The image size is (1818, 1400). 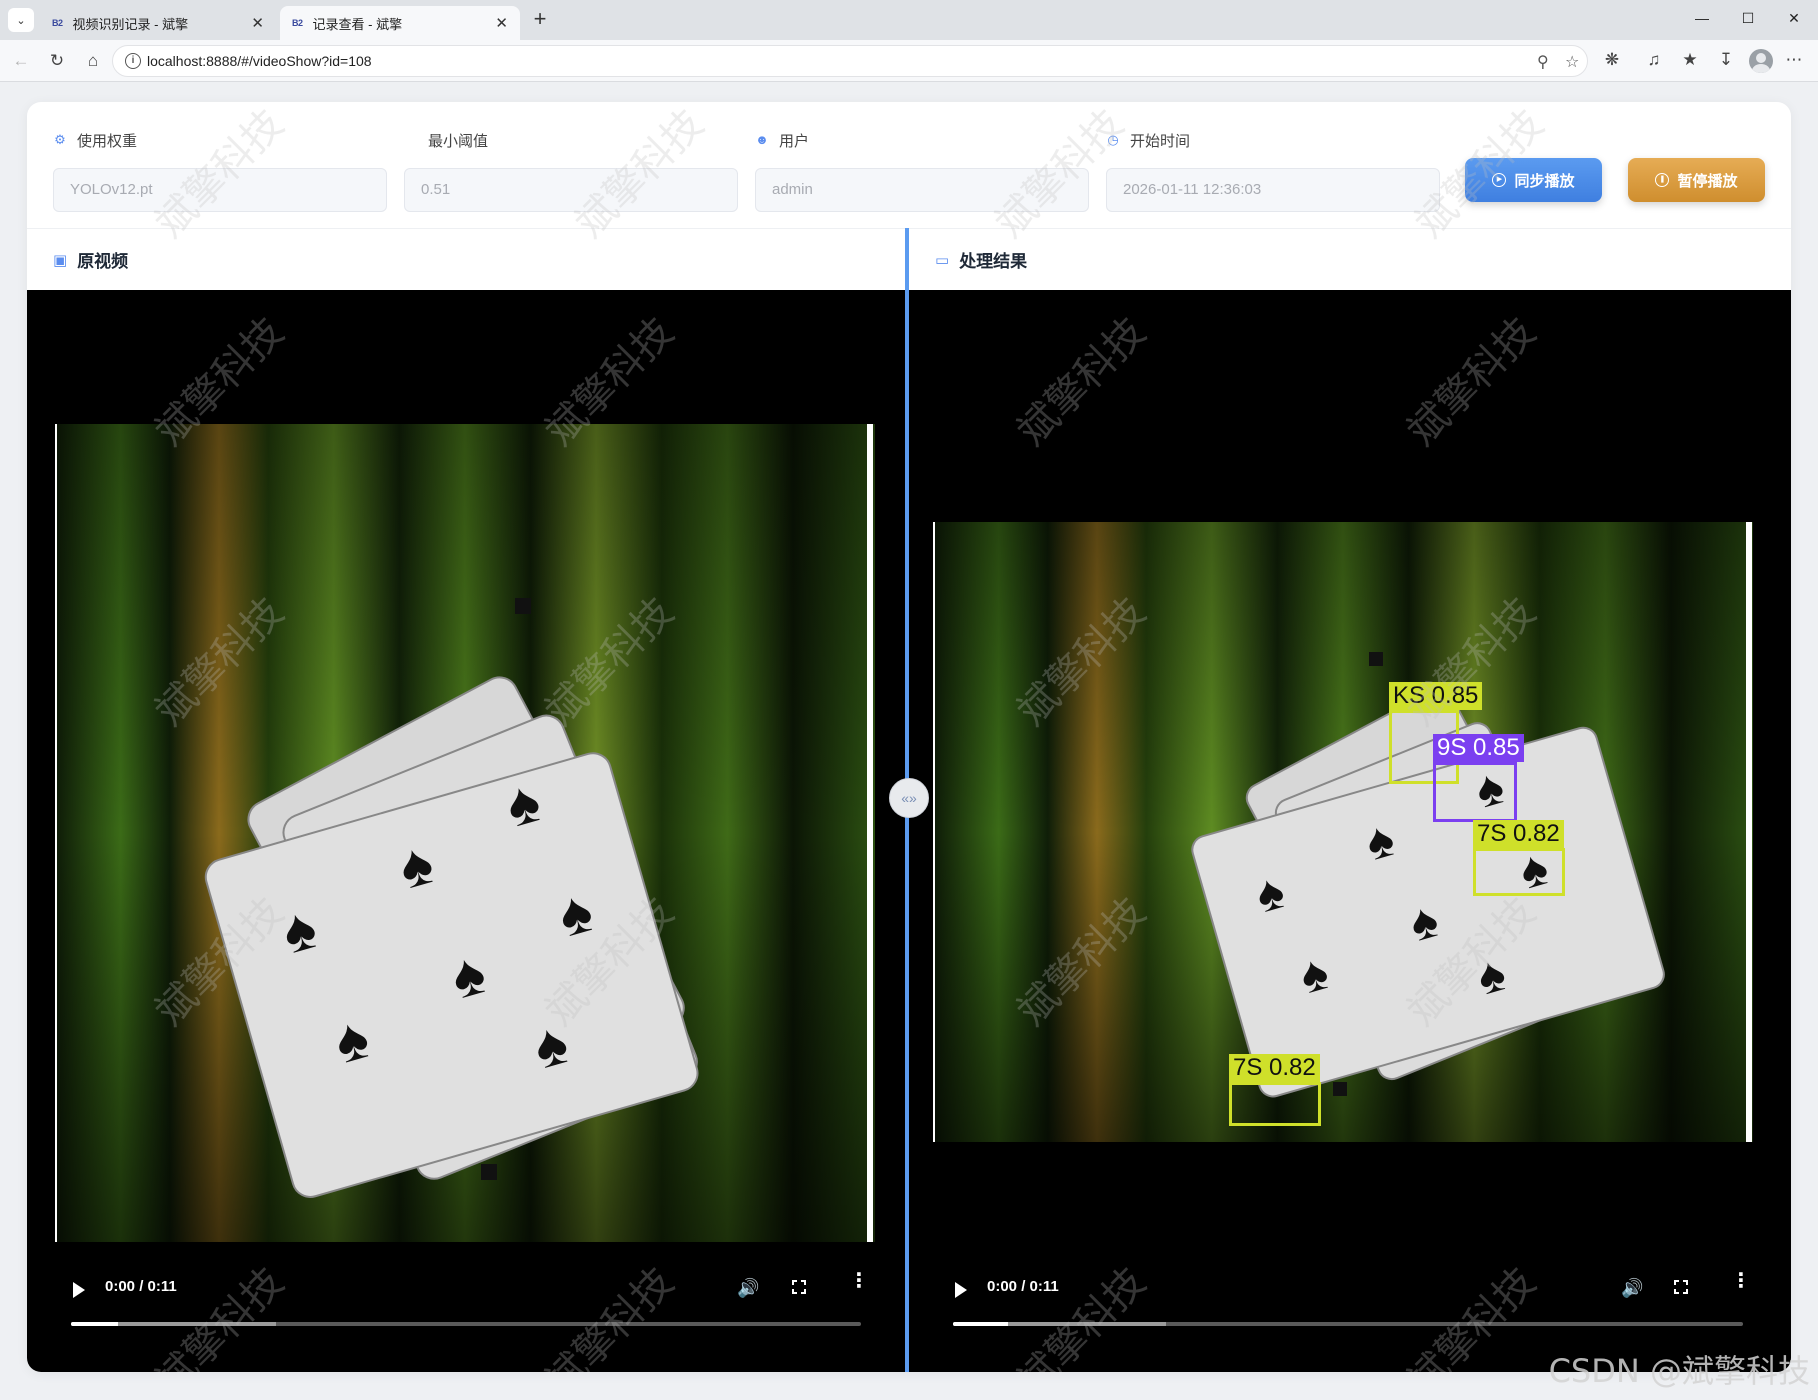 I want to click on sync-play-button: ▶ 同步播放, so click(x=1533, y=180).